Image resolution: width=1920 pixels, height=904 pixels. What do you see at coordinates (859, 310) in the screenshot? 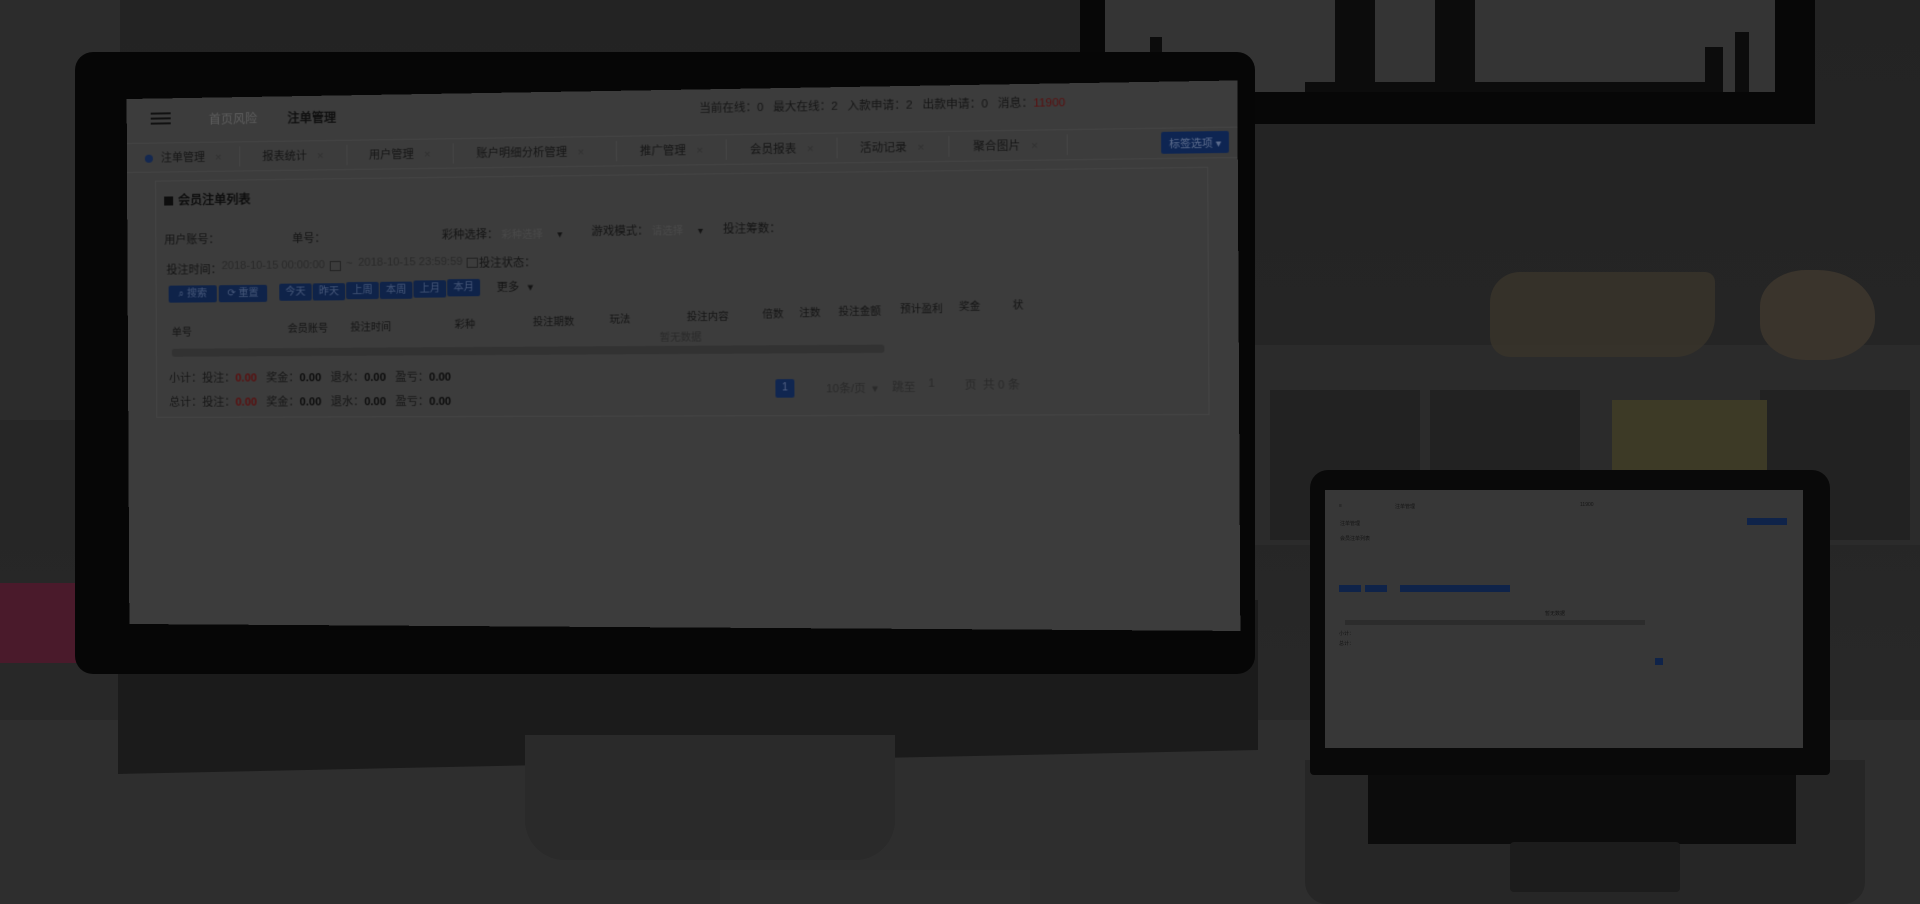
I see `th-amount: 投注金额` at bounding box center [859, 310].